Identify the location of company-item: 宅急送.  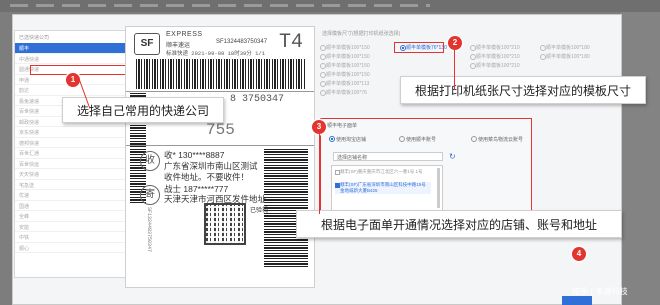
(70, 185).